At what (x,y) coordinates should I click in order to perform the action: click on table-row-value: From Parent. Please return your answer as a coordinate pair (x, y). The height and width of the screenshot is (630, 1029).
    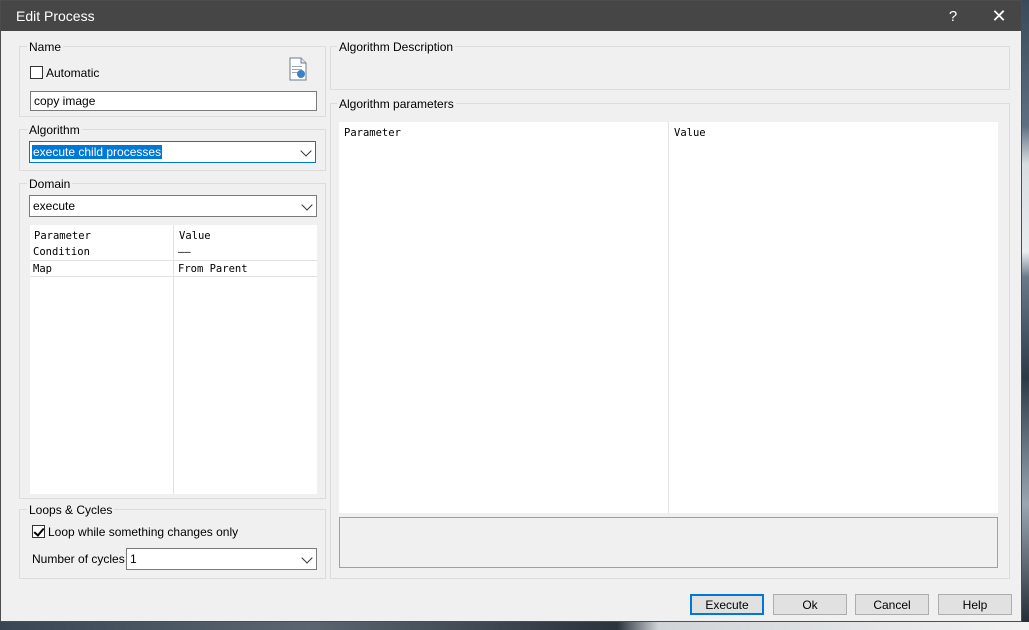
    Looking at the image, I should click on (213, 269).